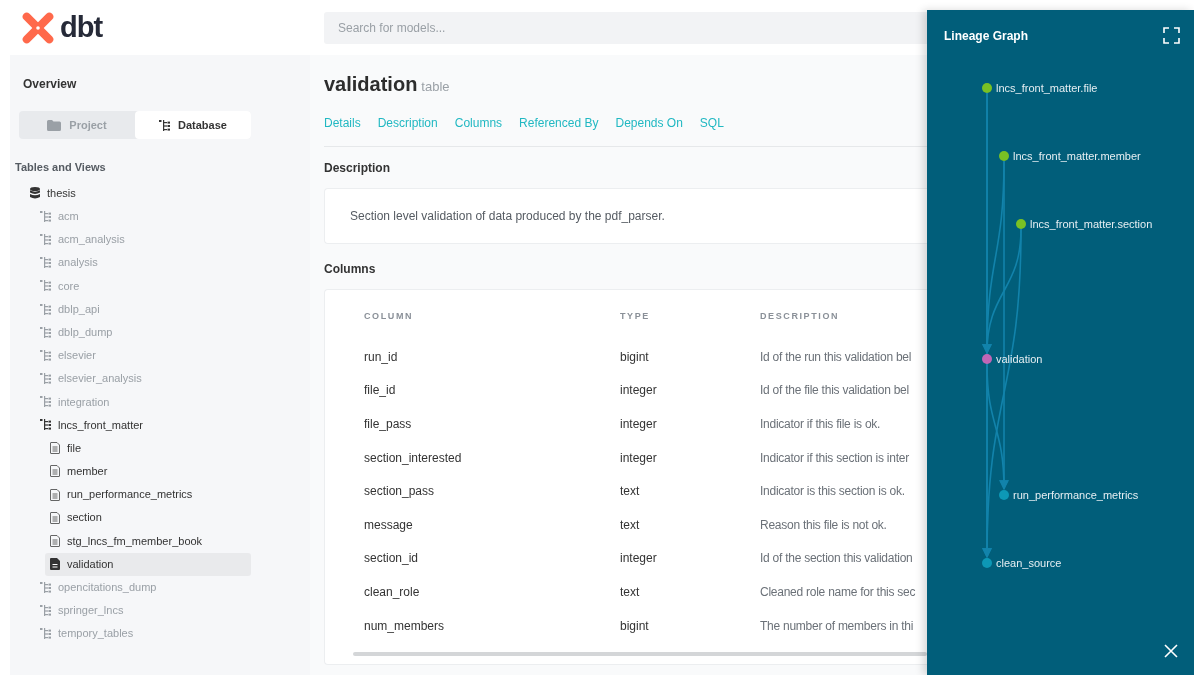 This screenshot has height=675, width=1194. I want to click on logo-text: dbt, so click(81, 27).